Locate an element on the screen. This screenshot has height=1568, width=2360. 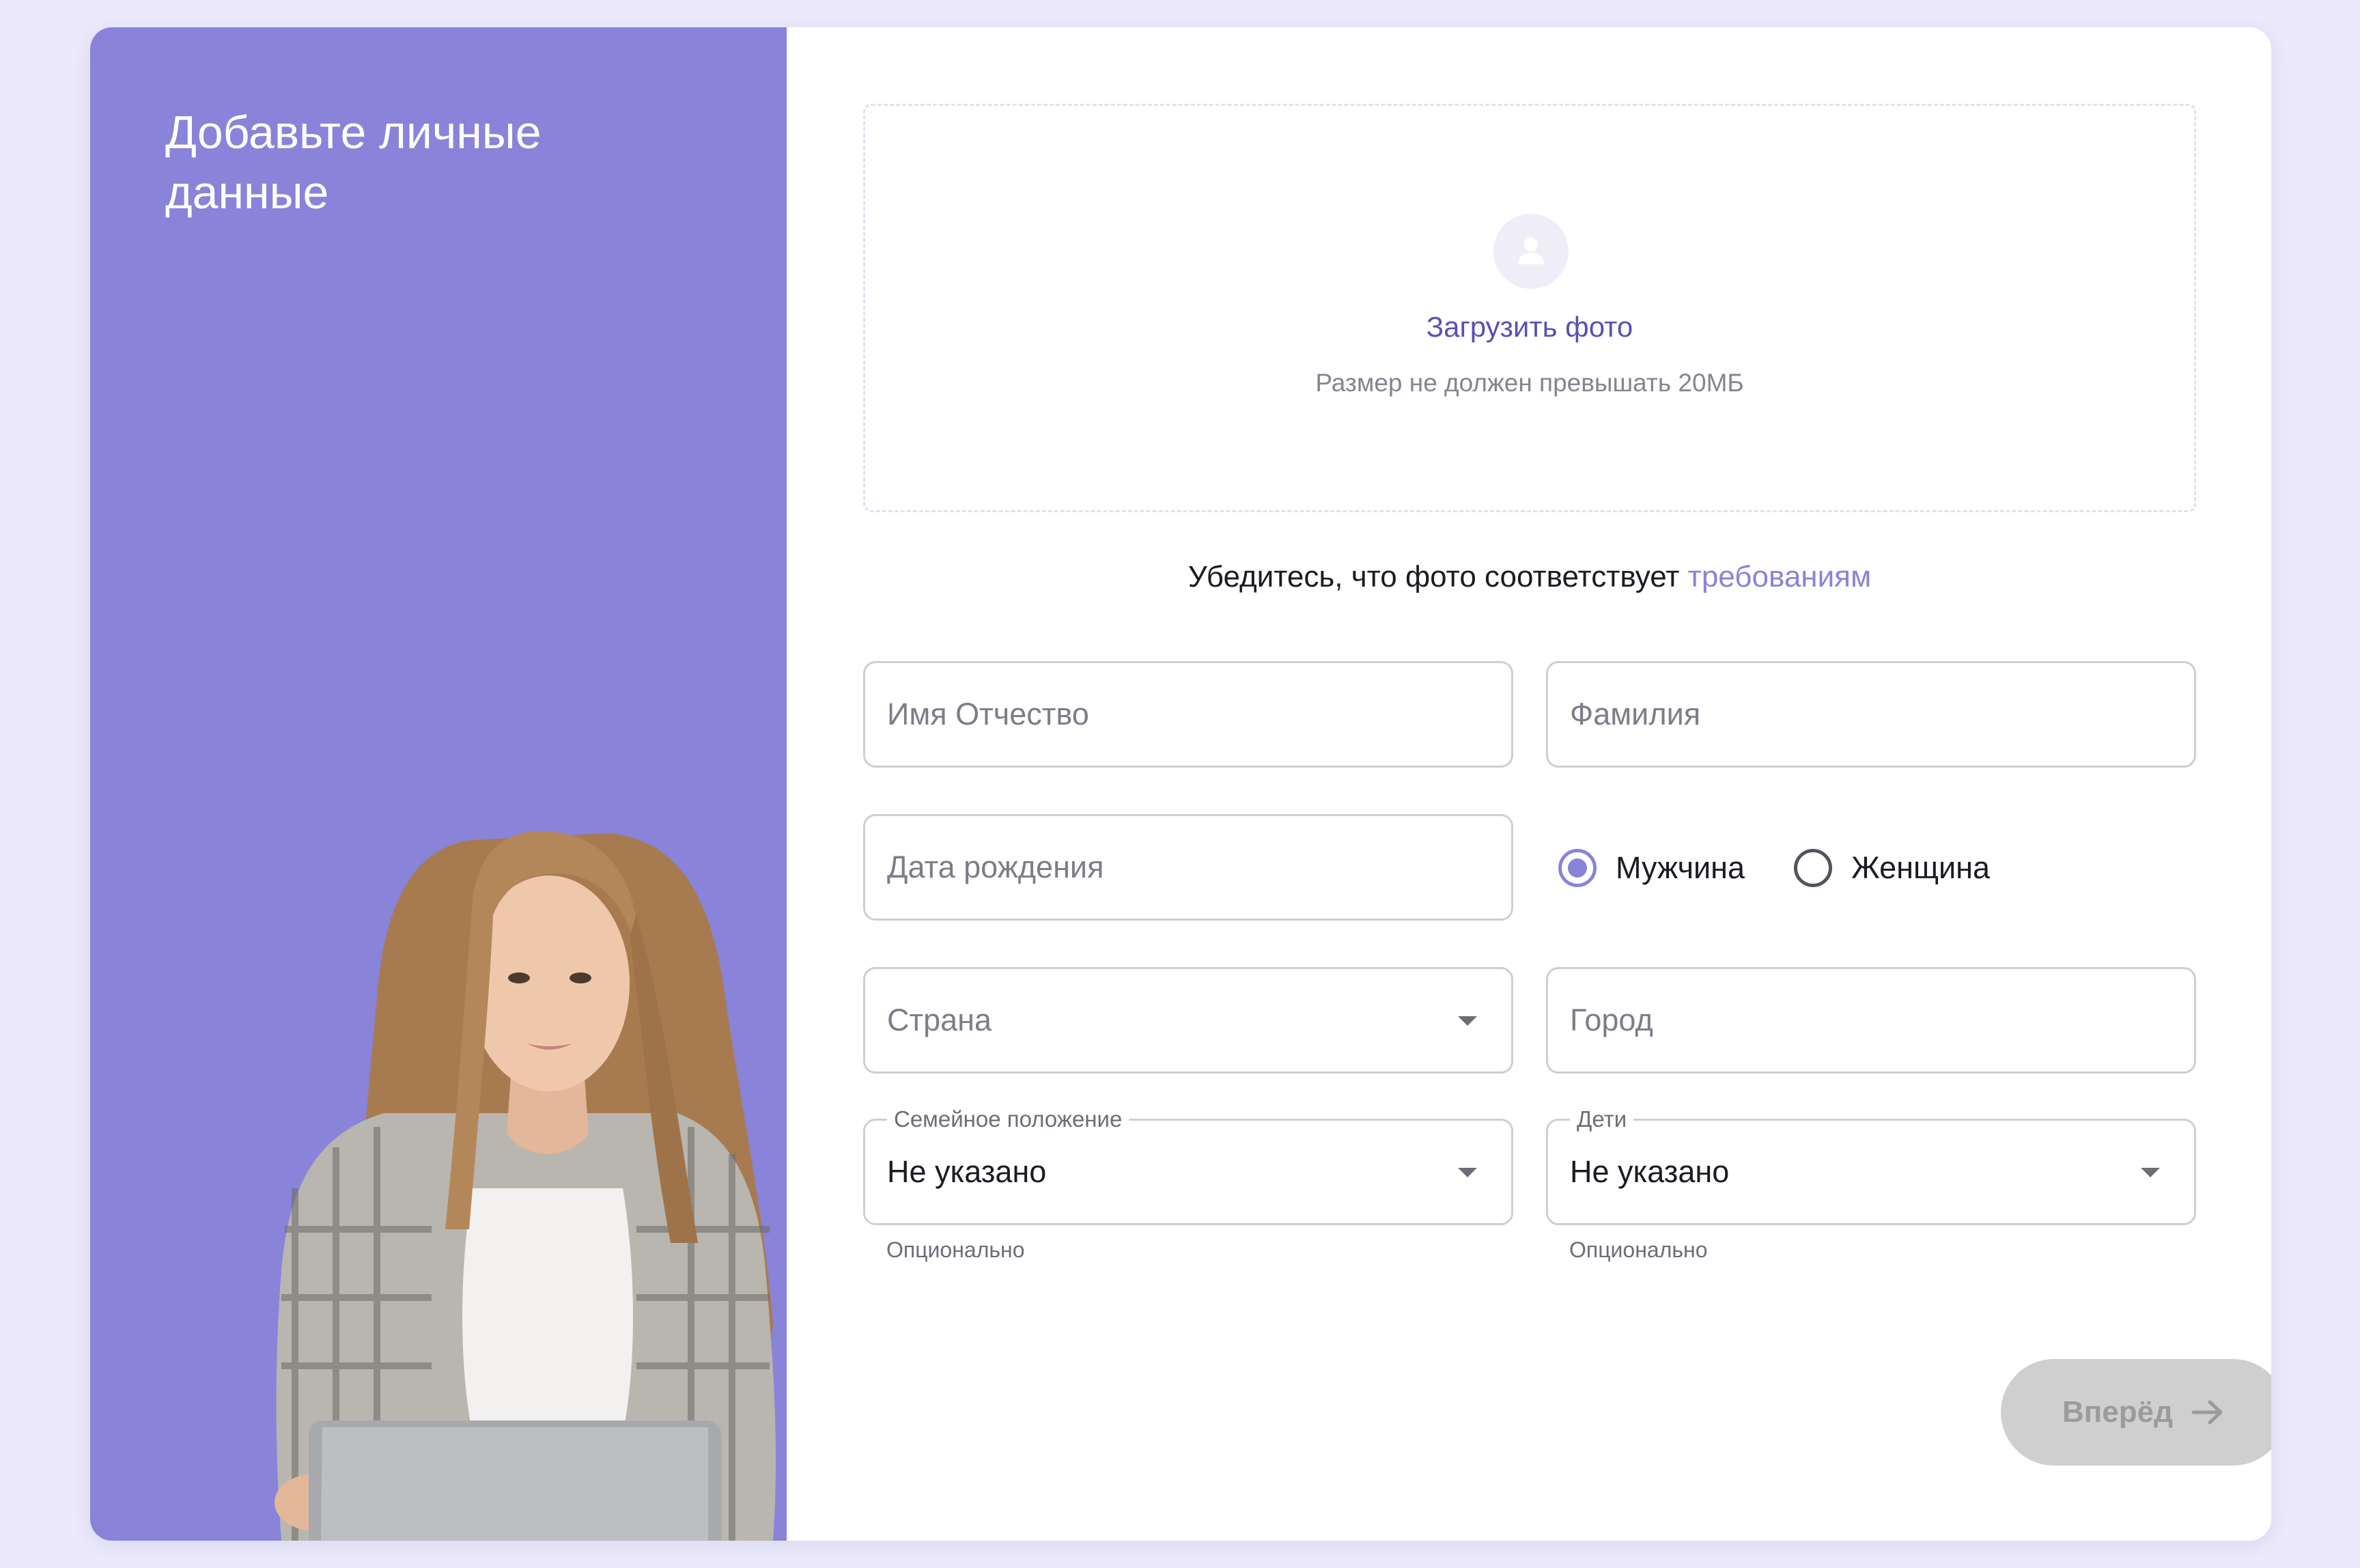
marital-status-value: Не указано is located at coordinates (967, 1171).